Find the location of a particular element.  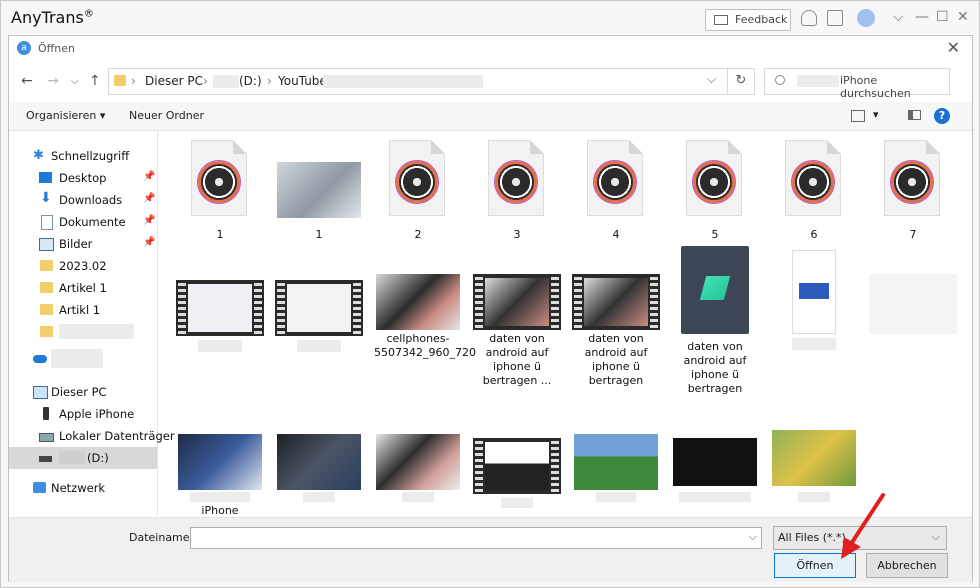

sidebar-item-network: Netzwerk is located at coordinates (83, 488).